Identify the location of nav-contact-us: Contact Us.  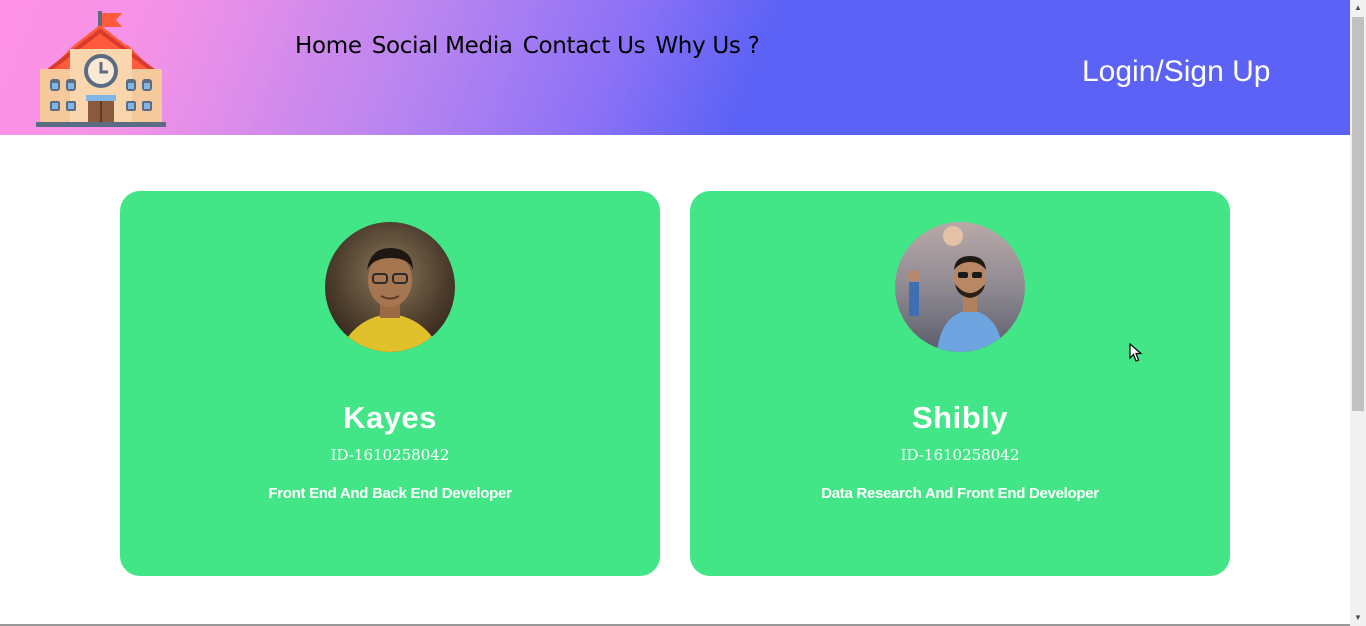
(584, 46).